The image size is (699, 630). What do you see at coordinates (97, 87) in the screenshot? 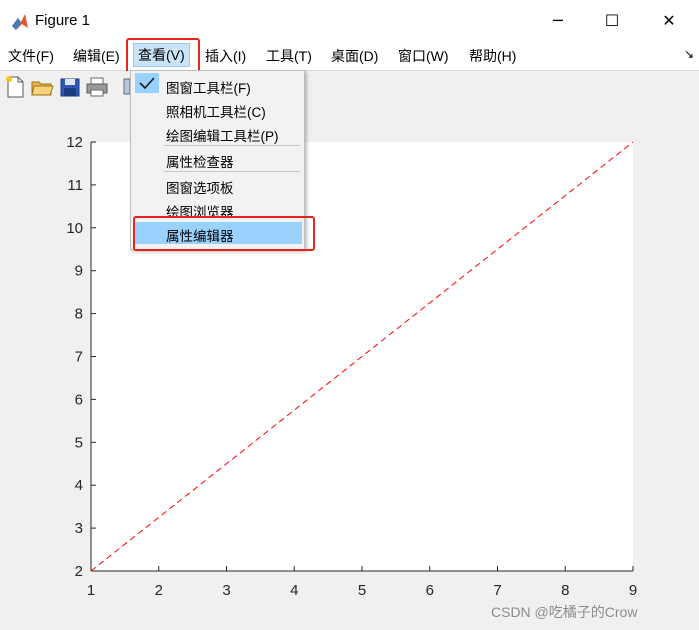
I see `print-icon` at bounding box center [97, 87].